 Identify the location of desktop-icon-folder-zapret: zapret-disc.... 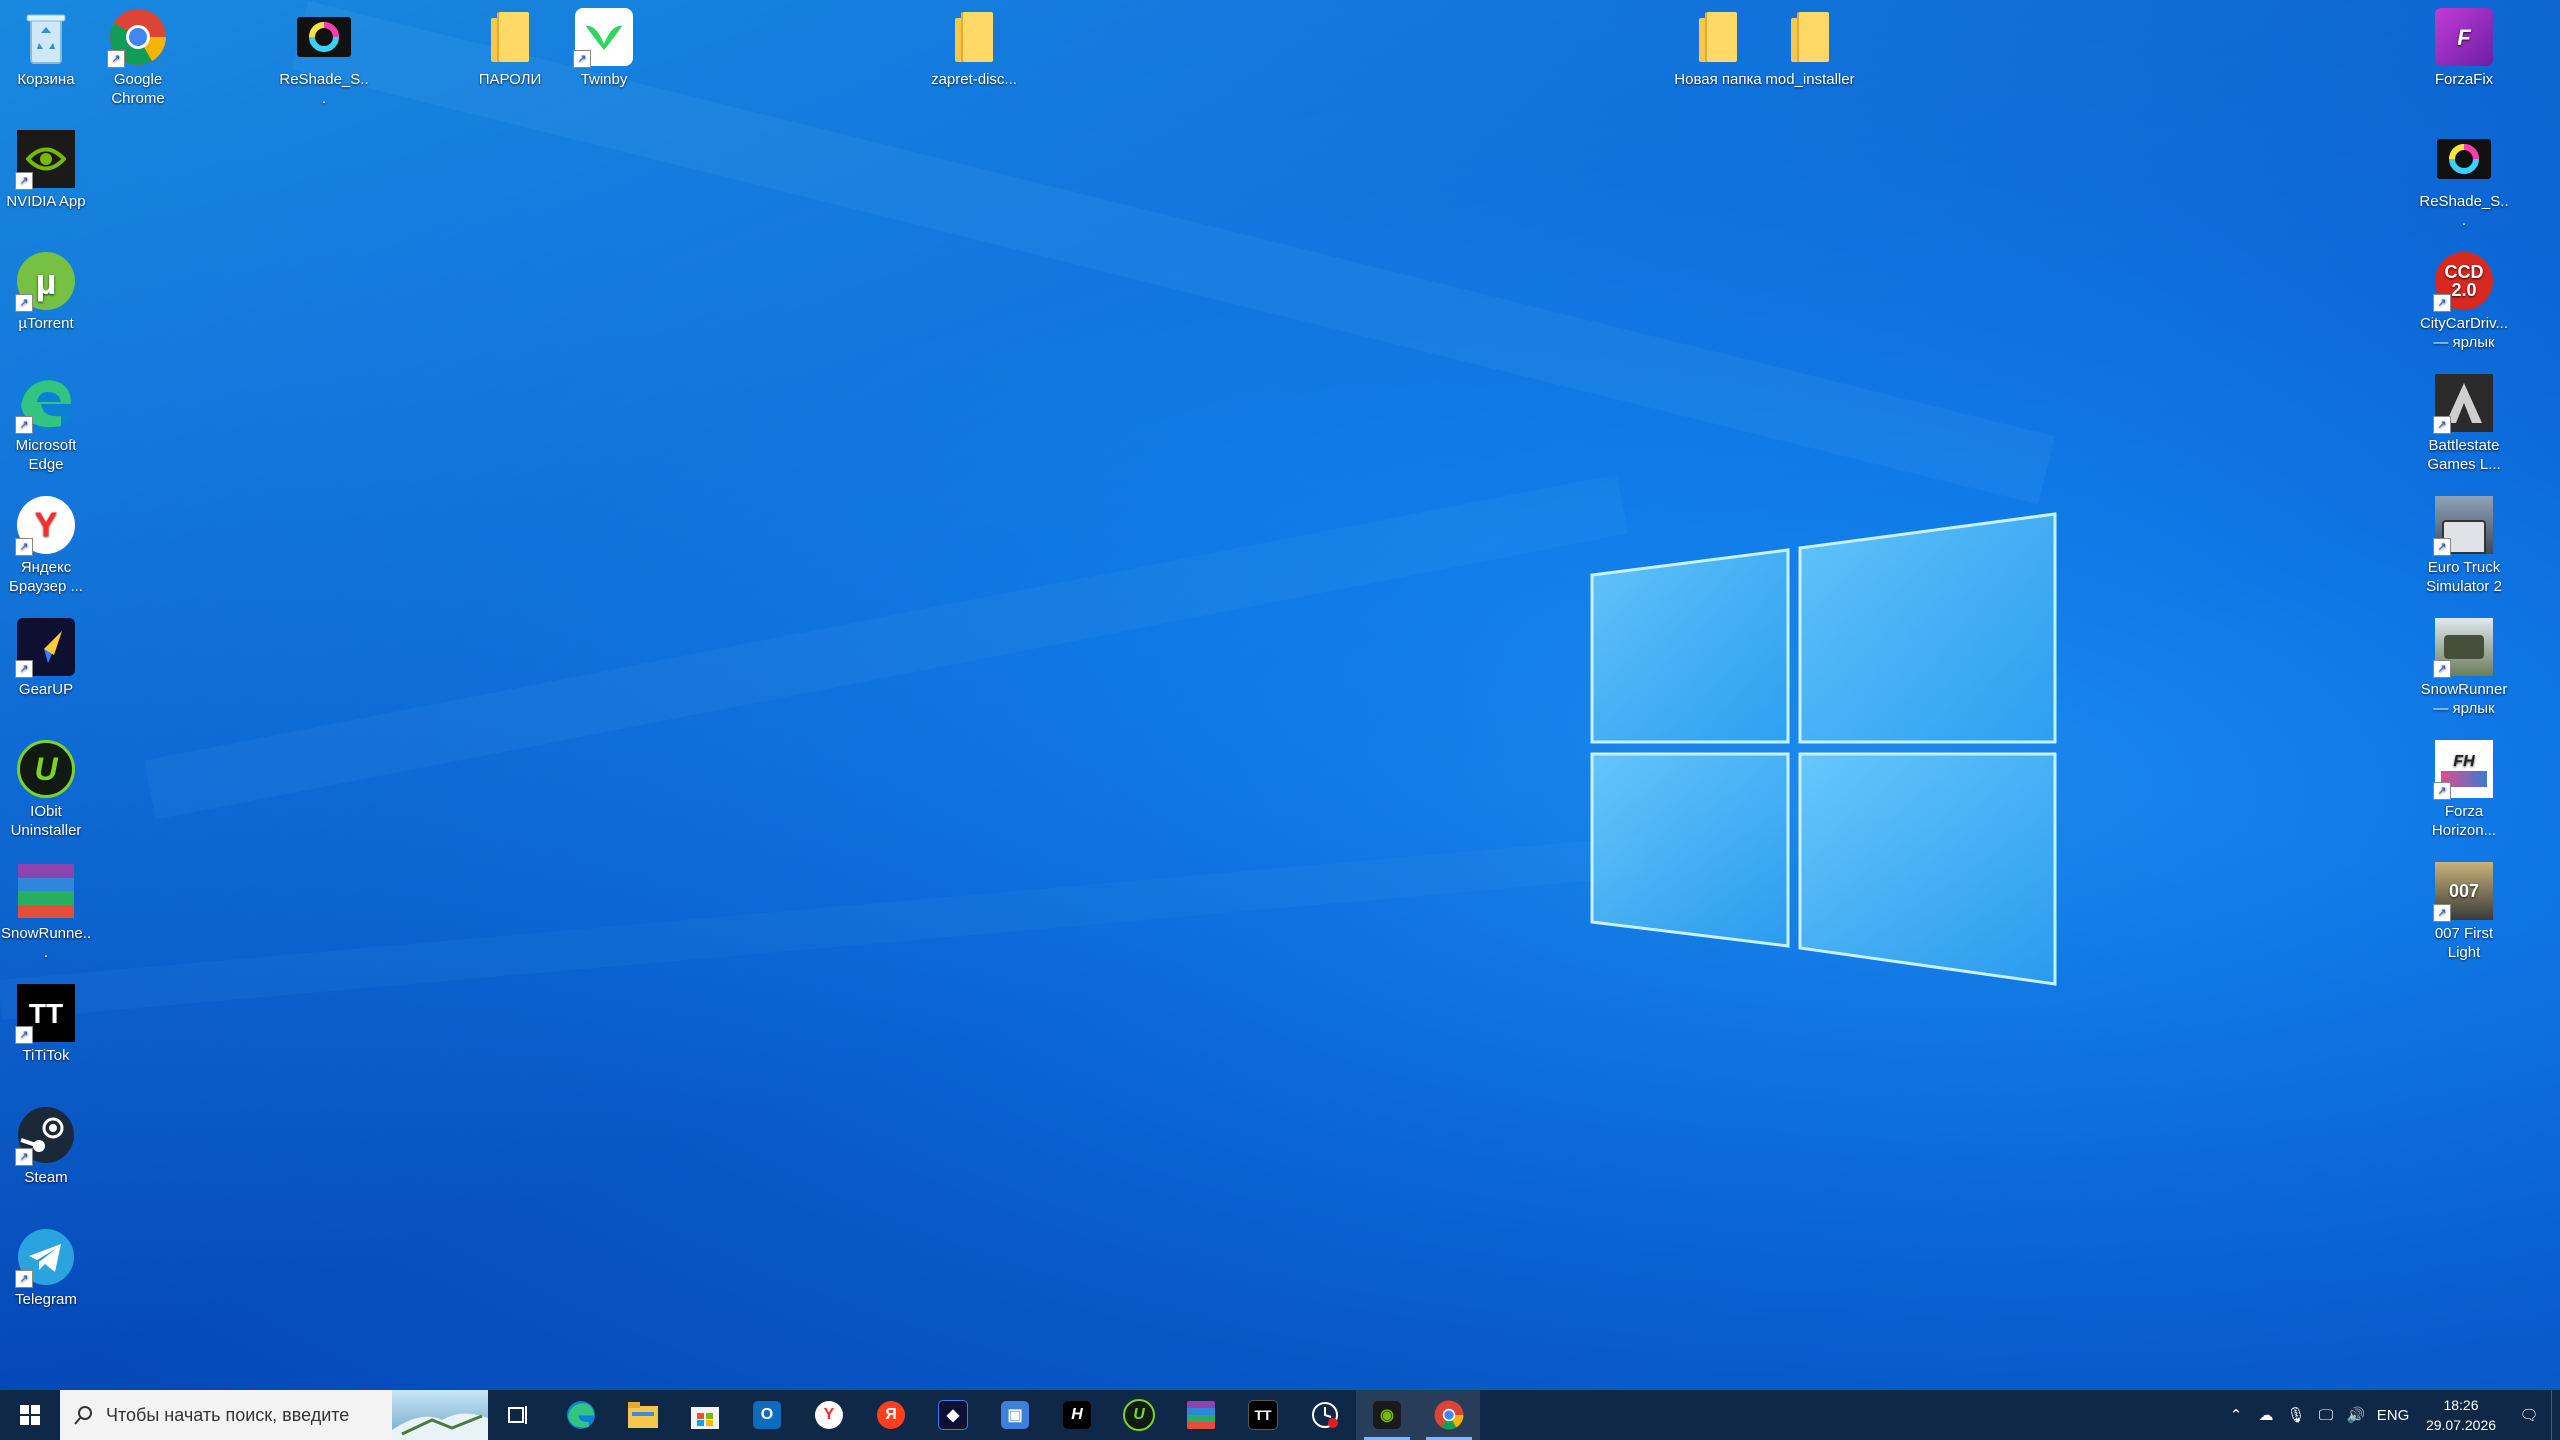
(974, 47).